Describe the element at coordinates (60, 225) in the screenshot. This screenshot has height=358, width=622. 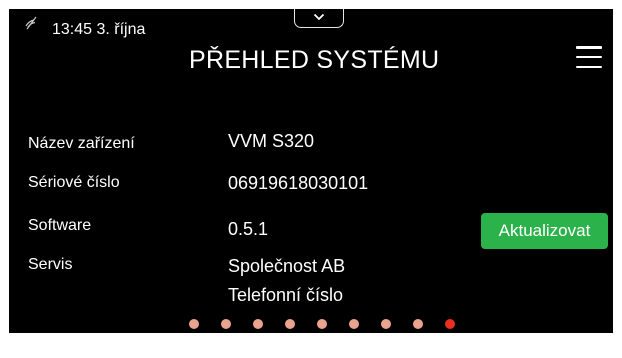
I see `software-label: Software` at that location.